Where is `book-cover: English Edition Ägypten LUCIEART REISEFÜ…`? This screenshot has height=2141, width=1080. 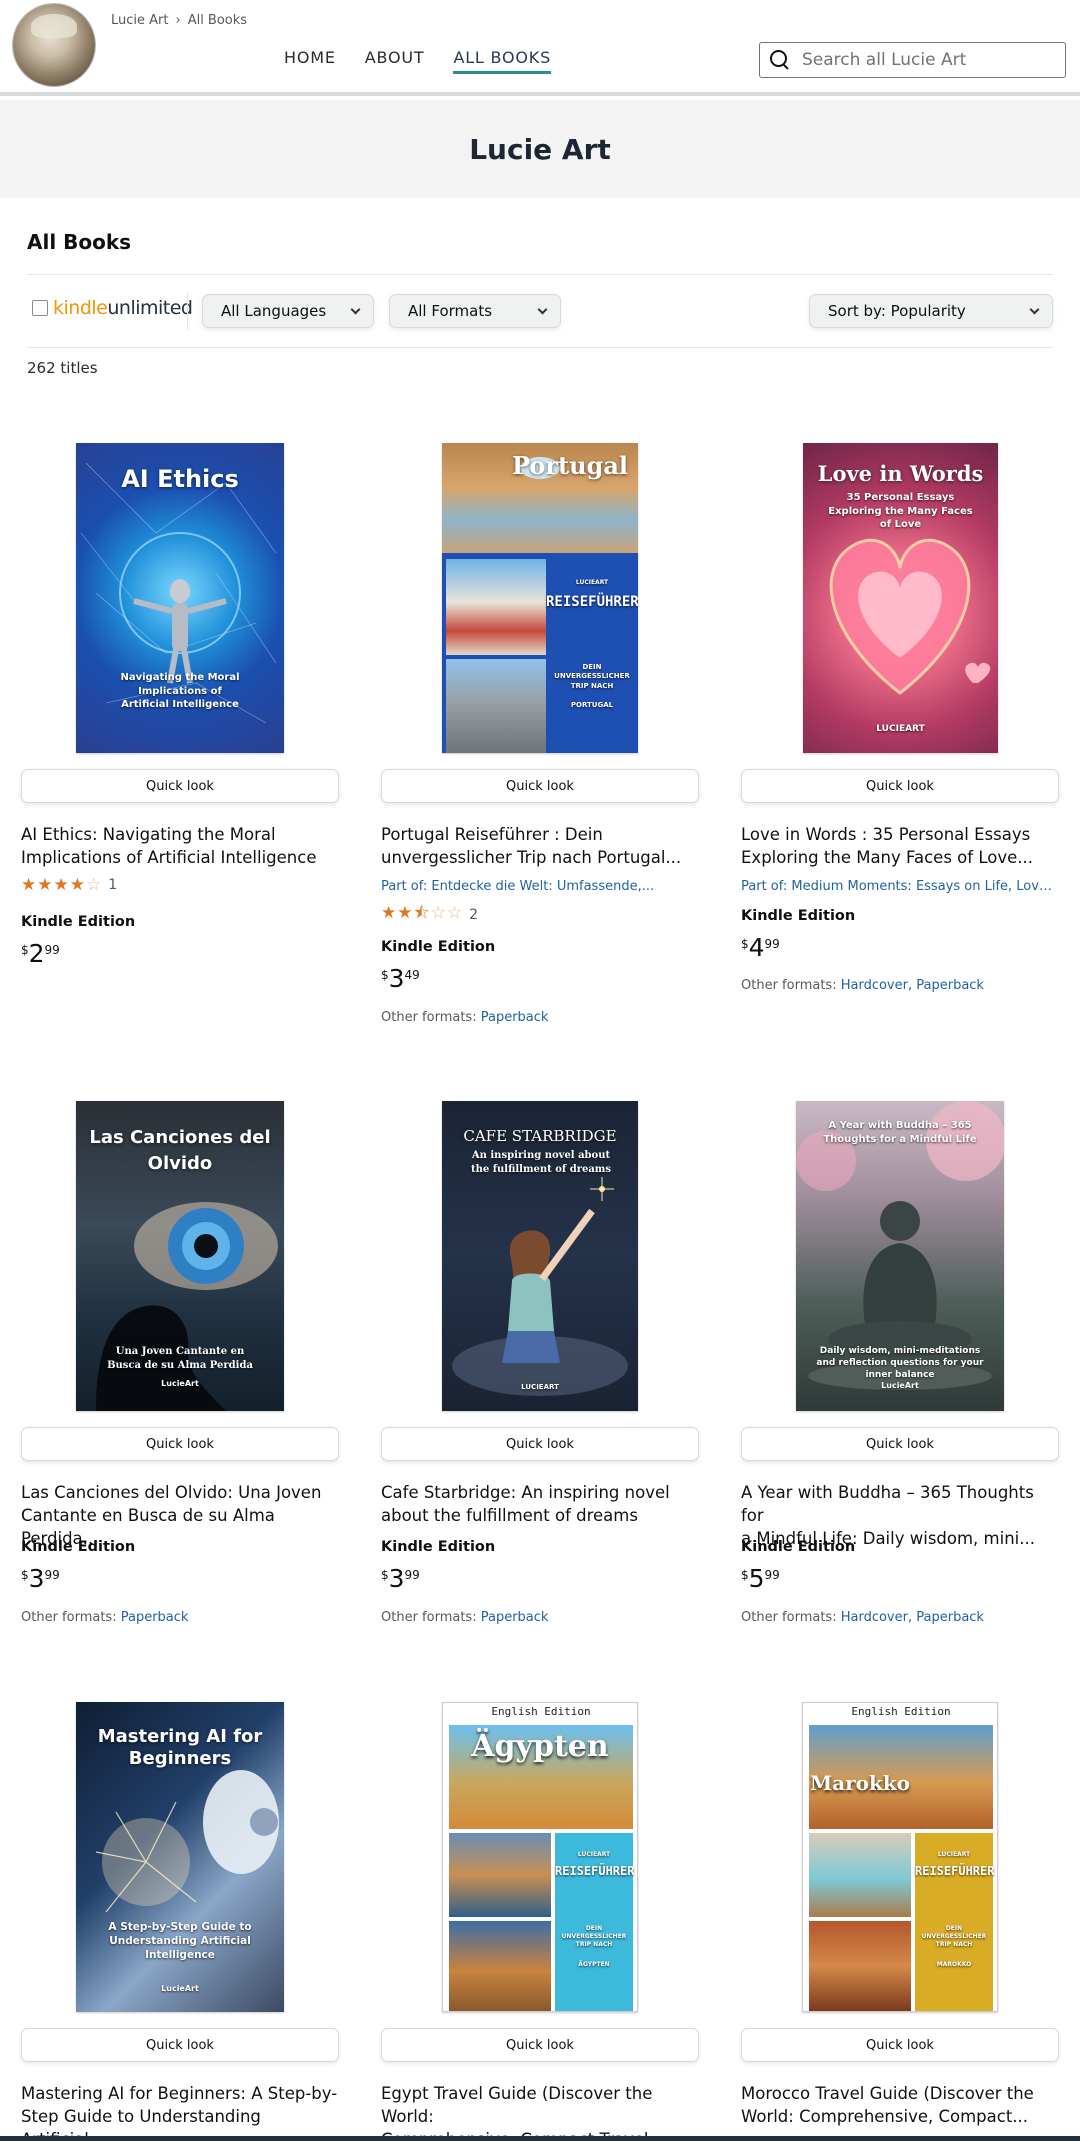 book-cover: English Edition Ägypten LUCIEART REISEFÜ… is located at coordinates (540, 1857).